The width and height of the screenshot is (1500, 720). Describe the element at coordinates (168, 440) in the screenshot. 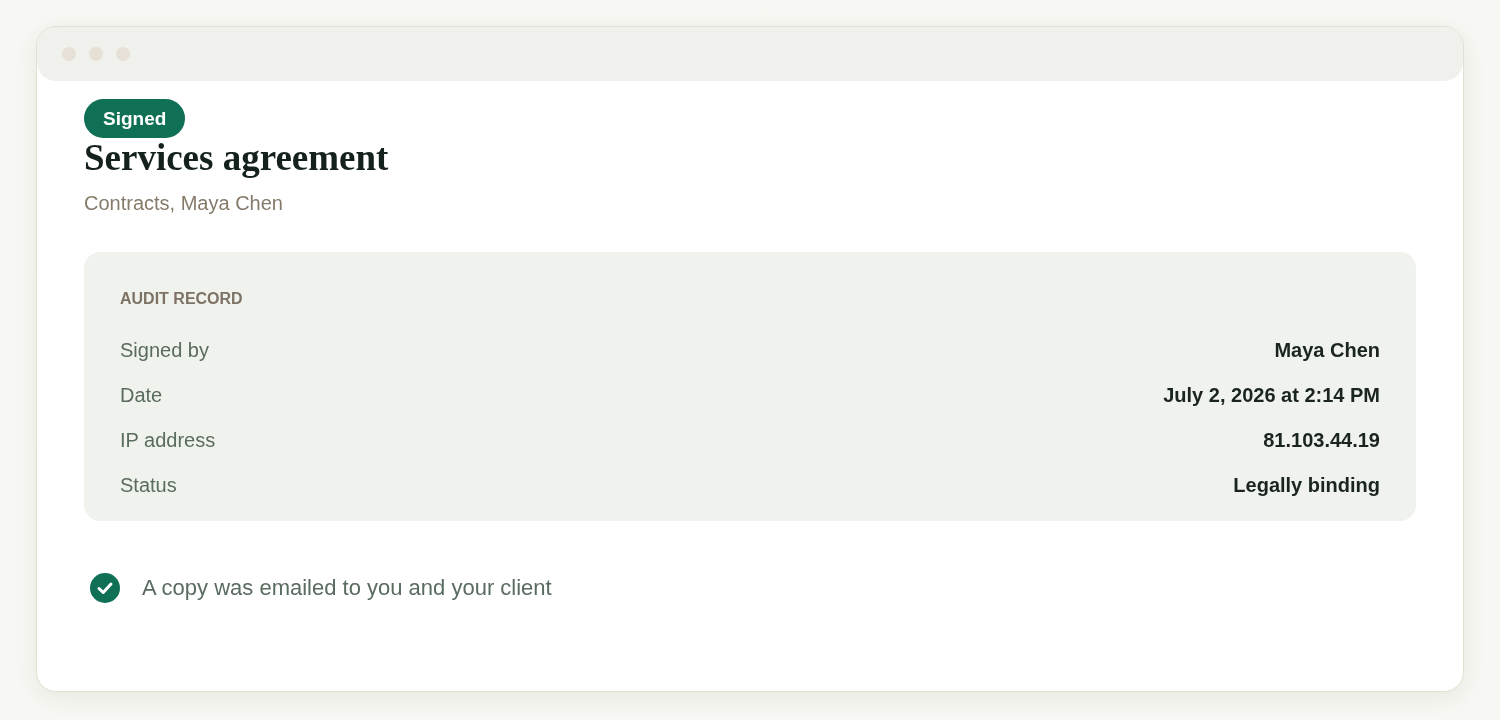

I see `audit-label: IP address` at that location.